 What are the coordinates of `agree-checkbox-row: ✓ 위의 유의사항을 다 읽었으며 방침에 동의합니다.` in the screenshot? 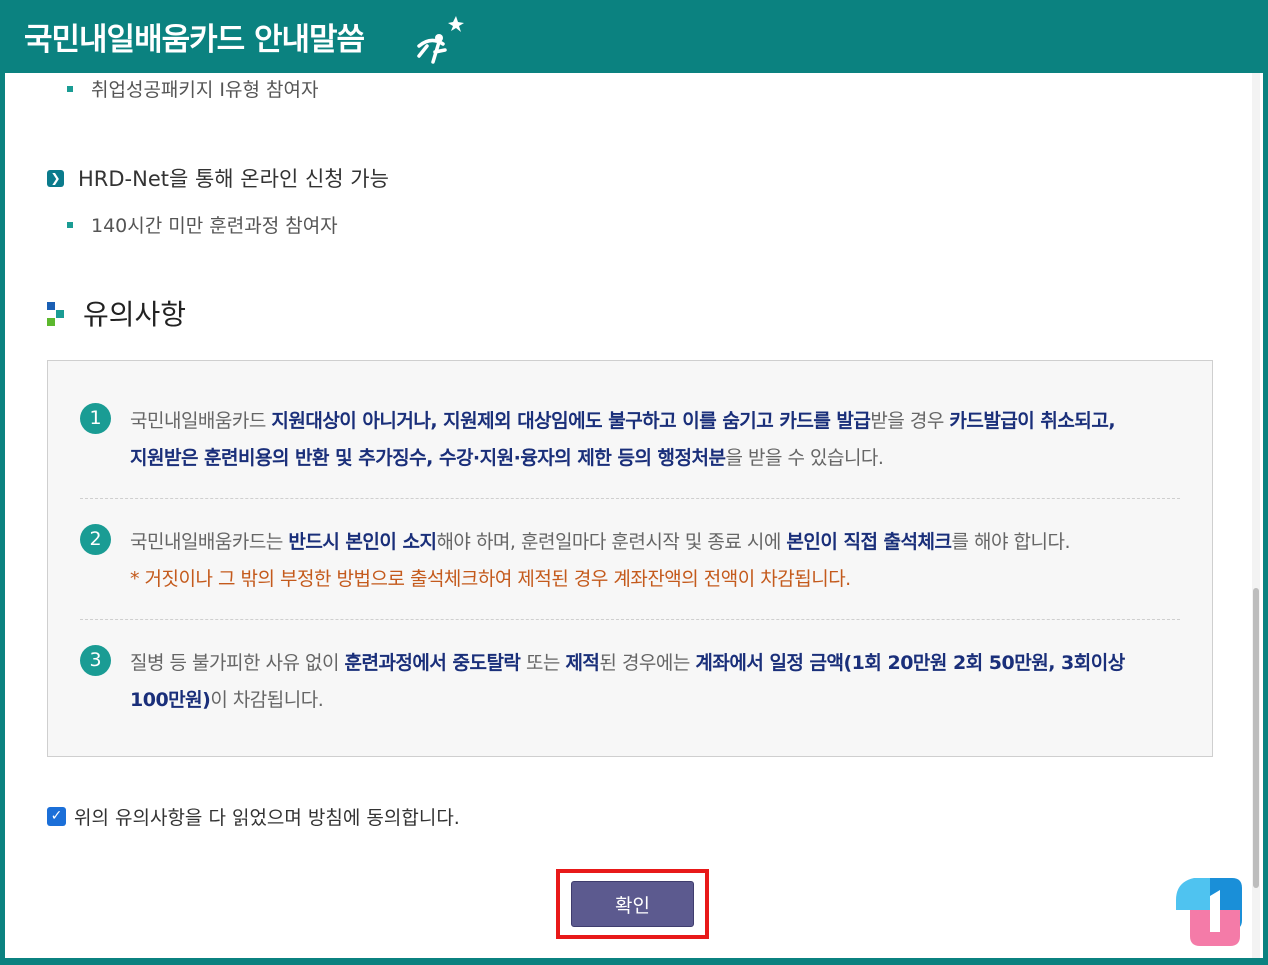 It's located at (253, 816).